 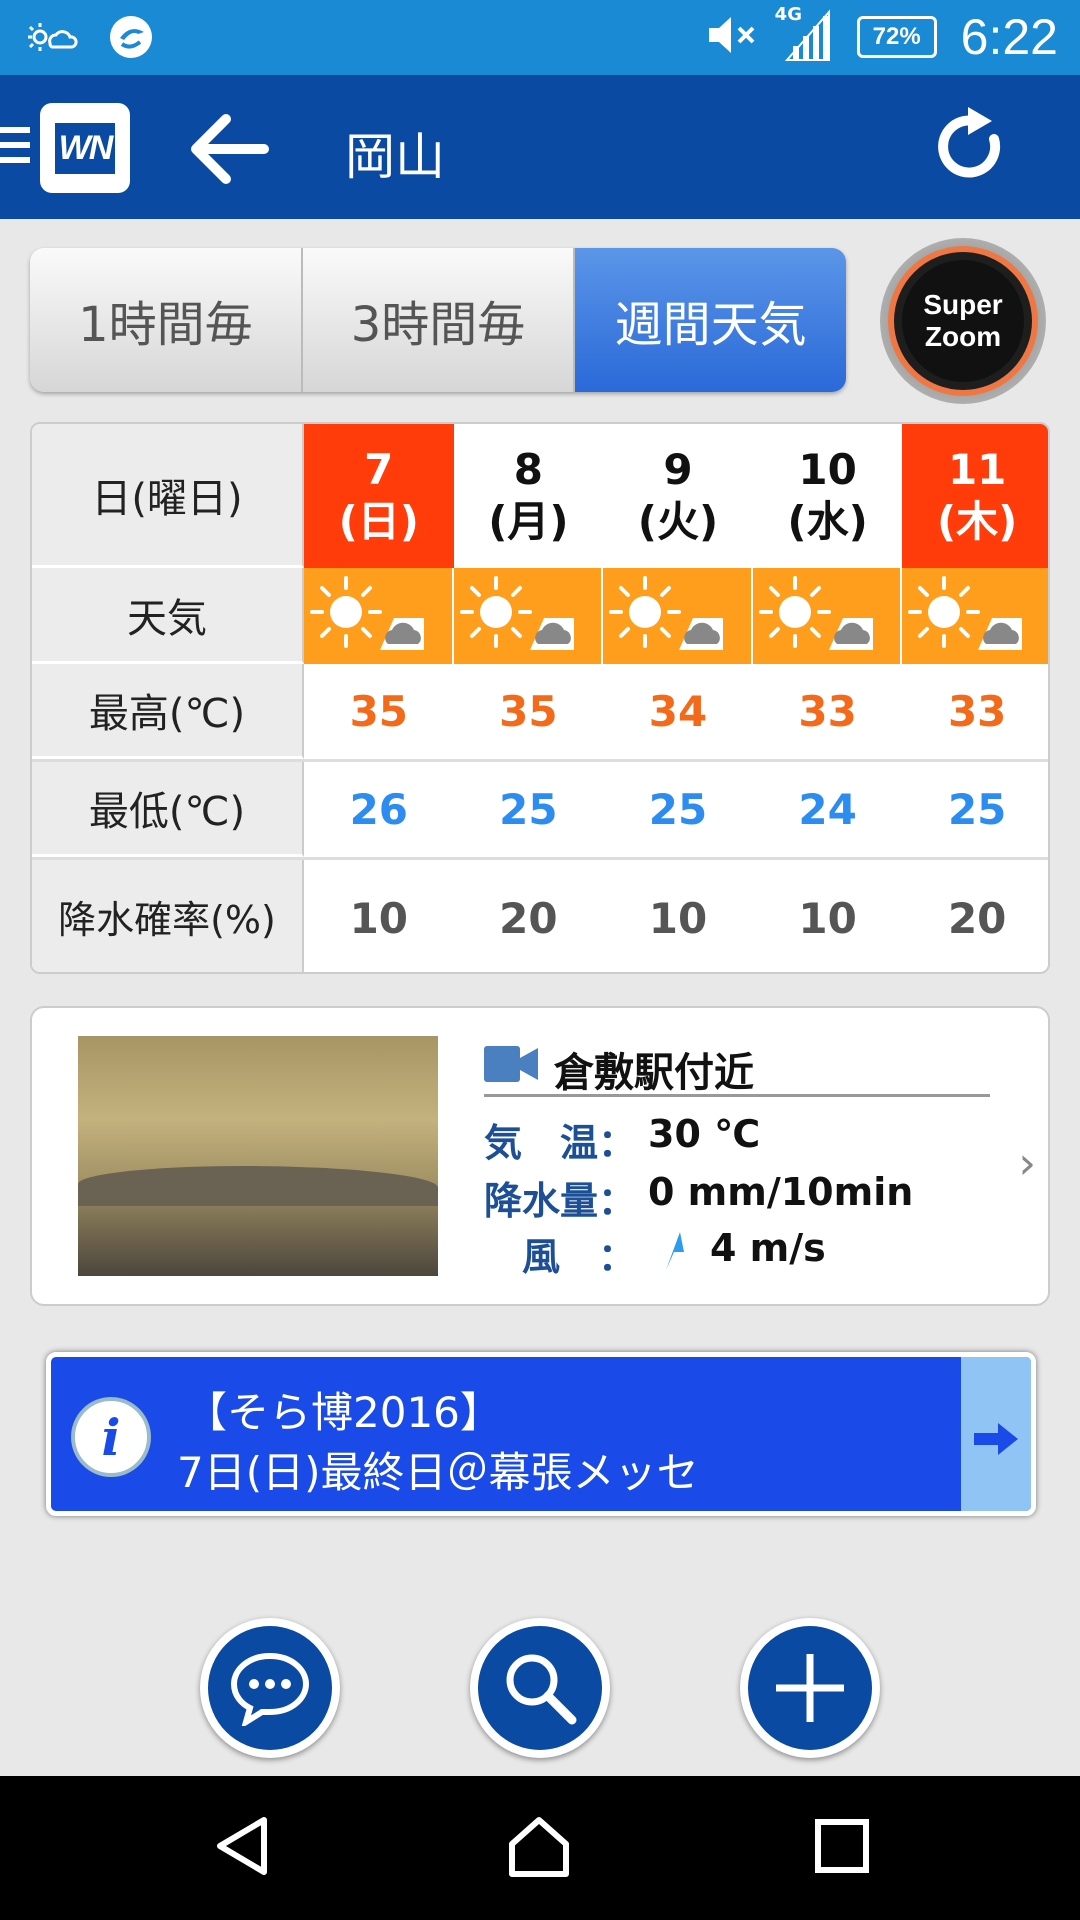 What do you see at coordinates (528, 496) in the screenshot?
I see `date-cell: 8 (月)` at bounding box center [528, 496].